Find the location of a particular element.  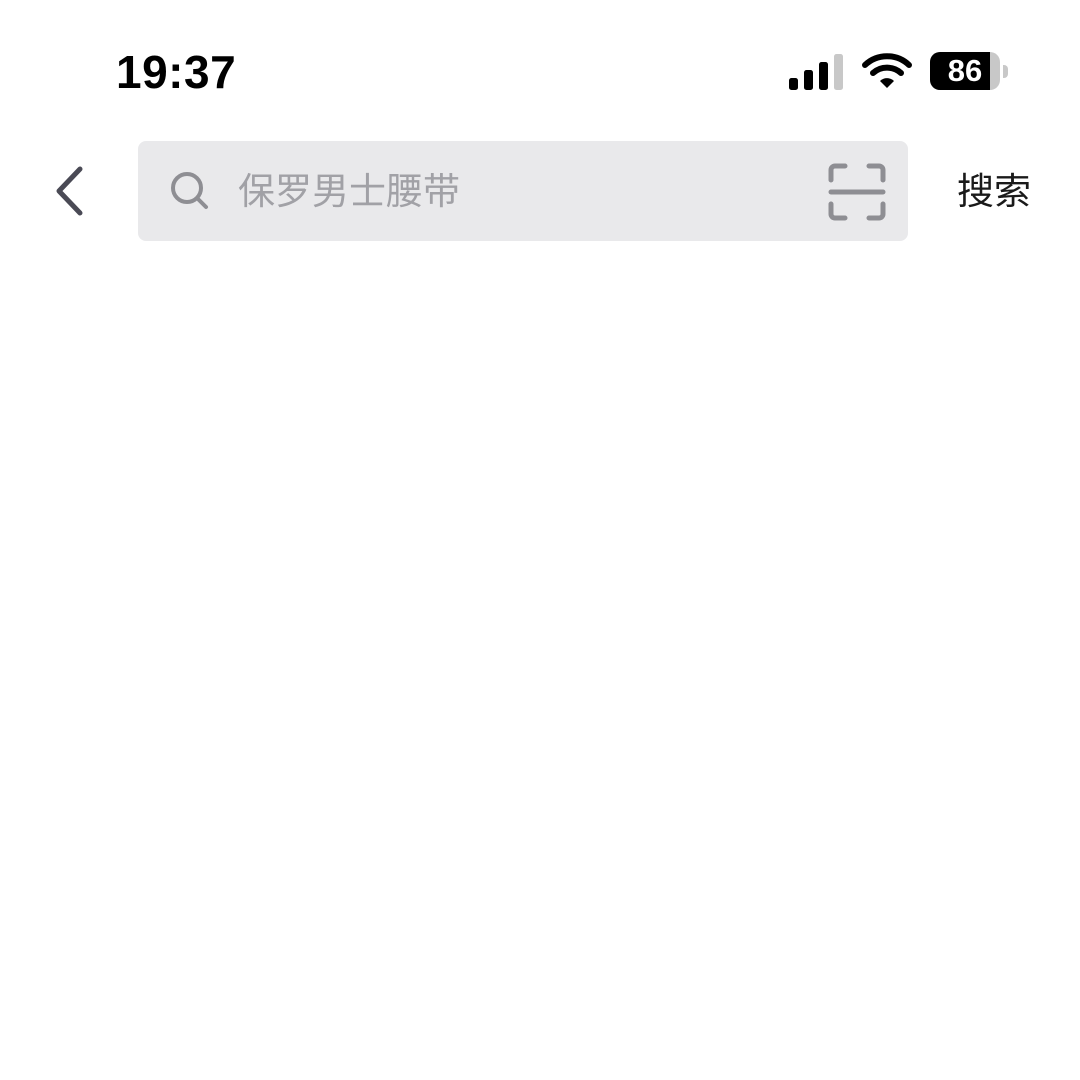

wifi-icon is located at coordinates (887, 70).